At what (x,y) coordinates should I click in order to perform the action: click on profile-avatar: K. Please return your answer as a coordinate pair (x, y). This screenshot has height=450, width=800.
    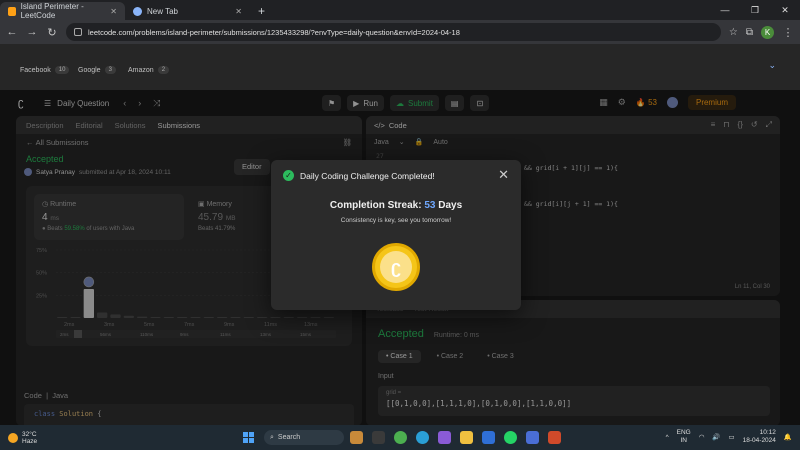
    Looking at the image, I should click on (767, 32).